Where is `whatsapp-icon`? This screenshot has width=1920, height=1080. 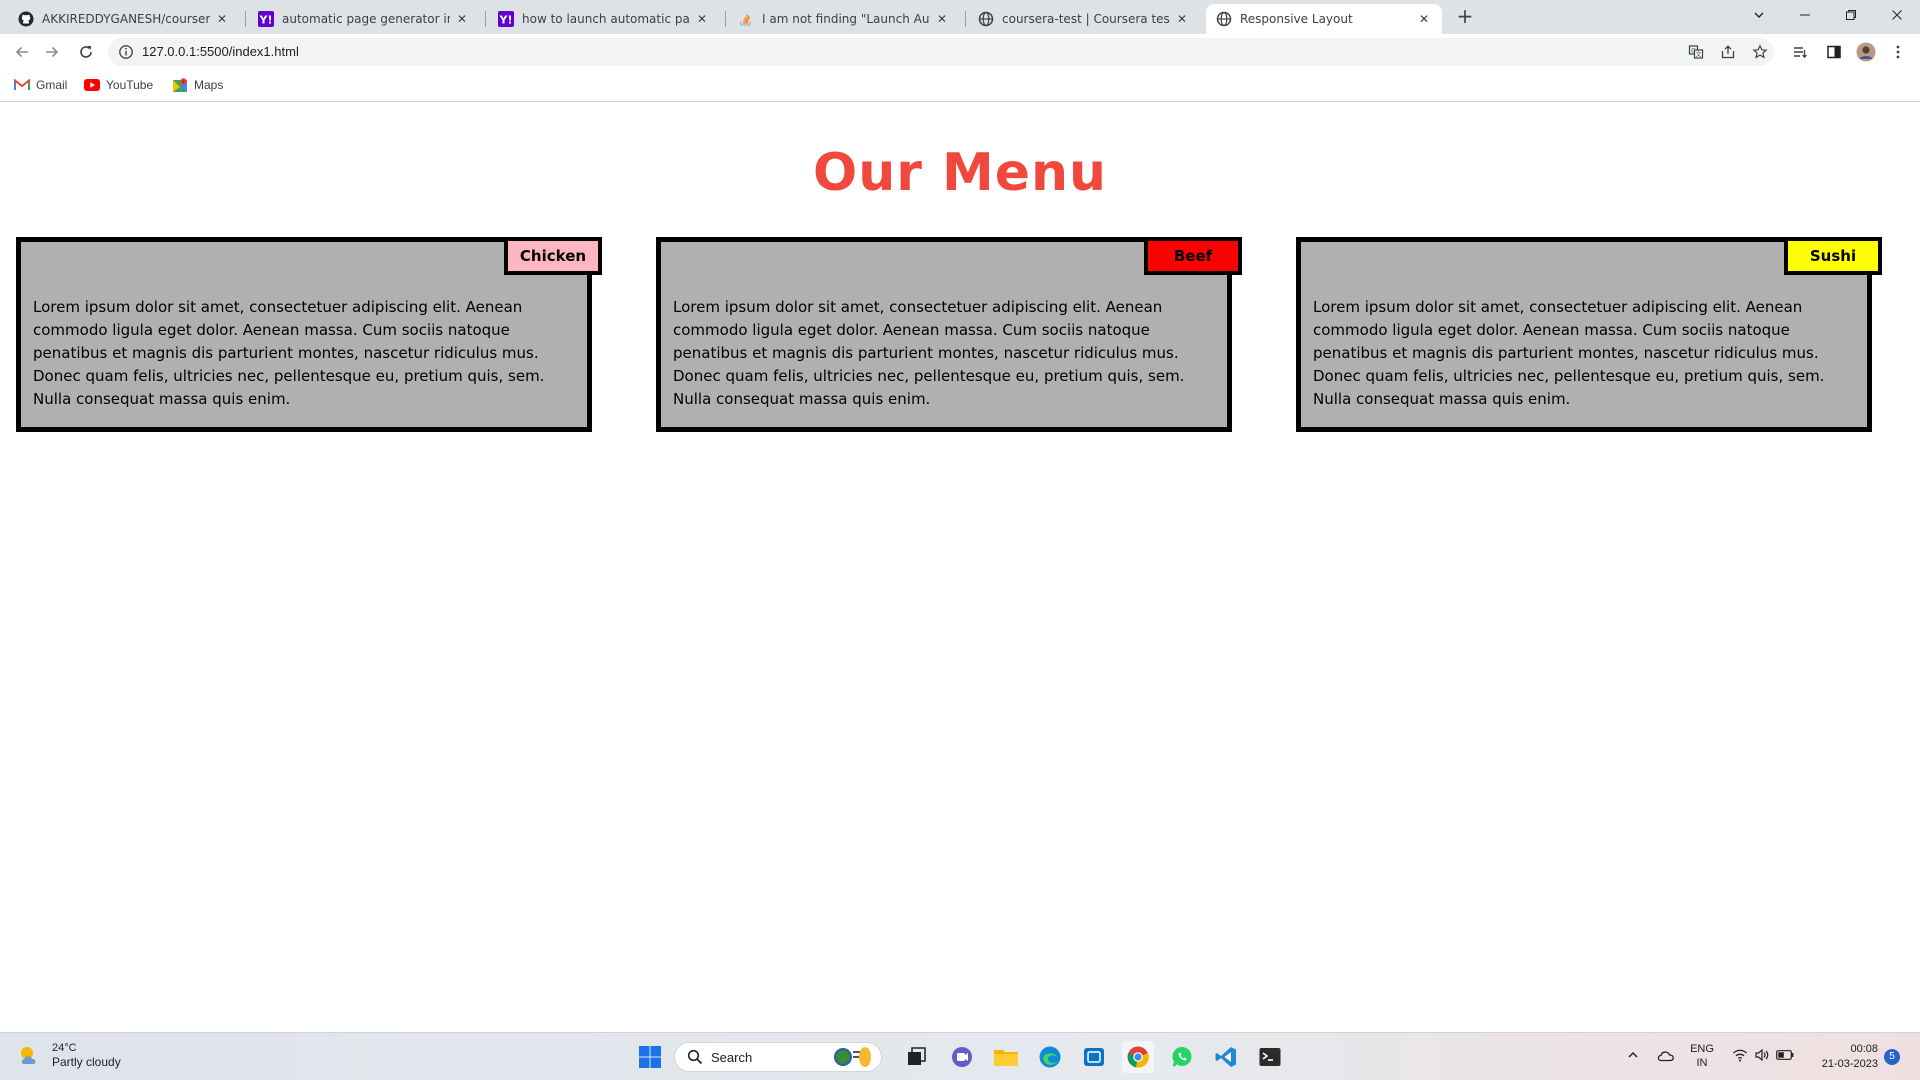
whatsapp-icon is located at coordinates (1182, 1057).